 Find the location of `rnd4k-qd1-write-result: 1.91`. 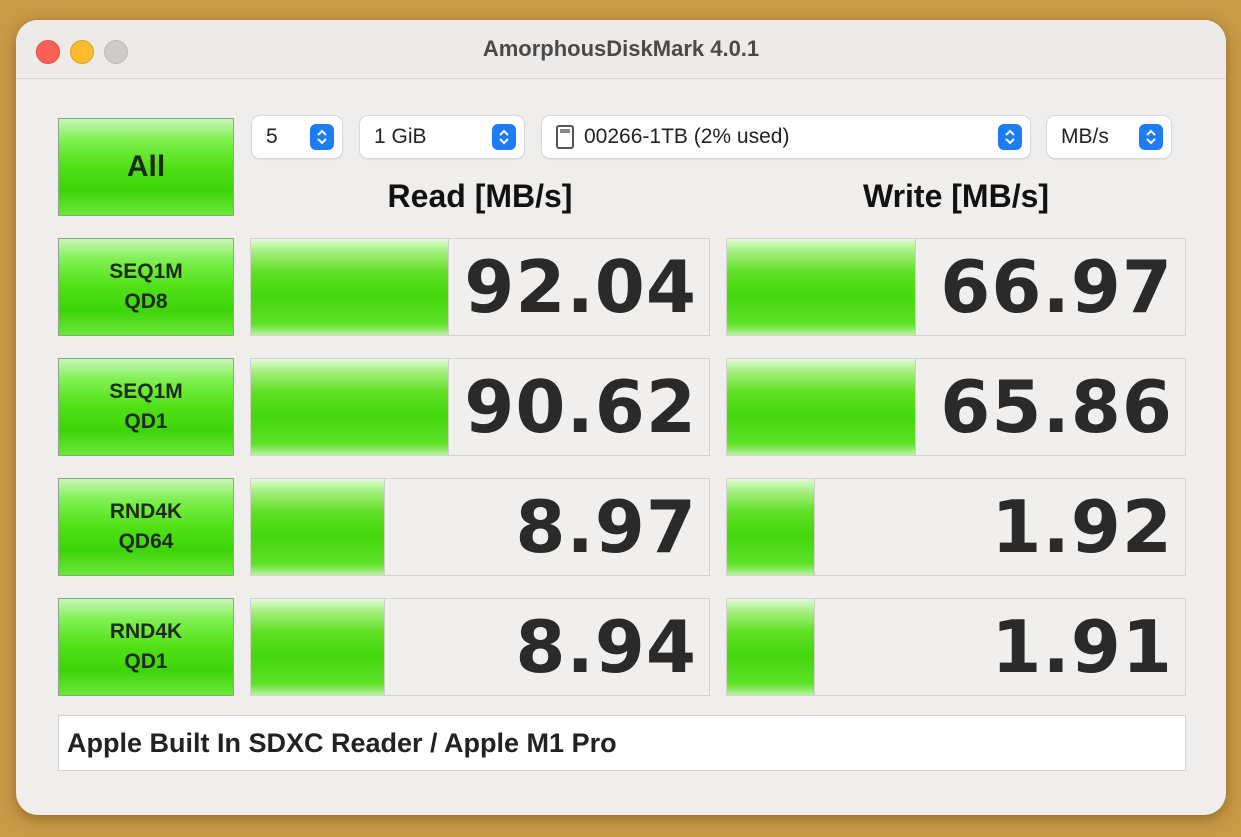

rnd4k-qd1-write-result: 1.91 is located at coordinates (956, 647).